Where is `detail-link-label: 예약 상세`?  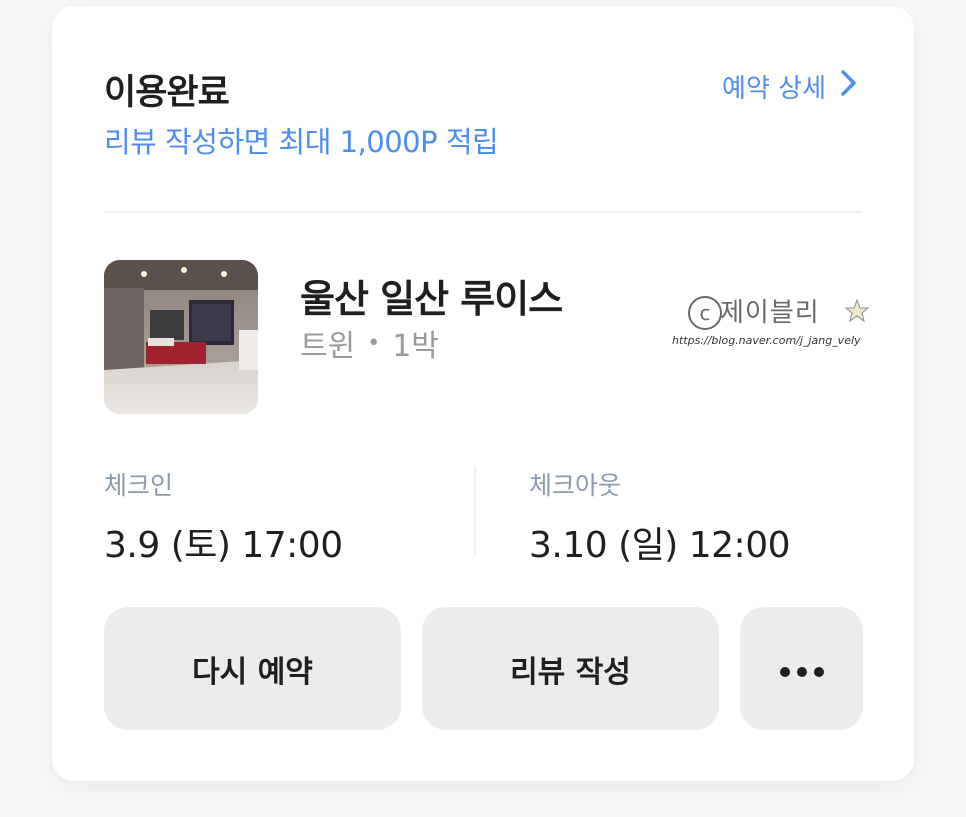
detail-link-label: 예약 상세 is located at coordinates (774, 89).